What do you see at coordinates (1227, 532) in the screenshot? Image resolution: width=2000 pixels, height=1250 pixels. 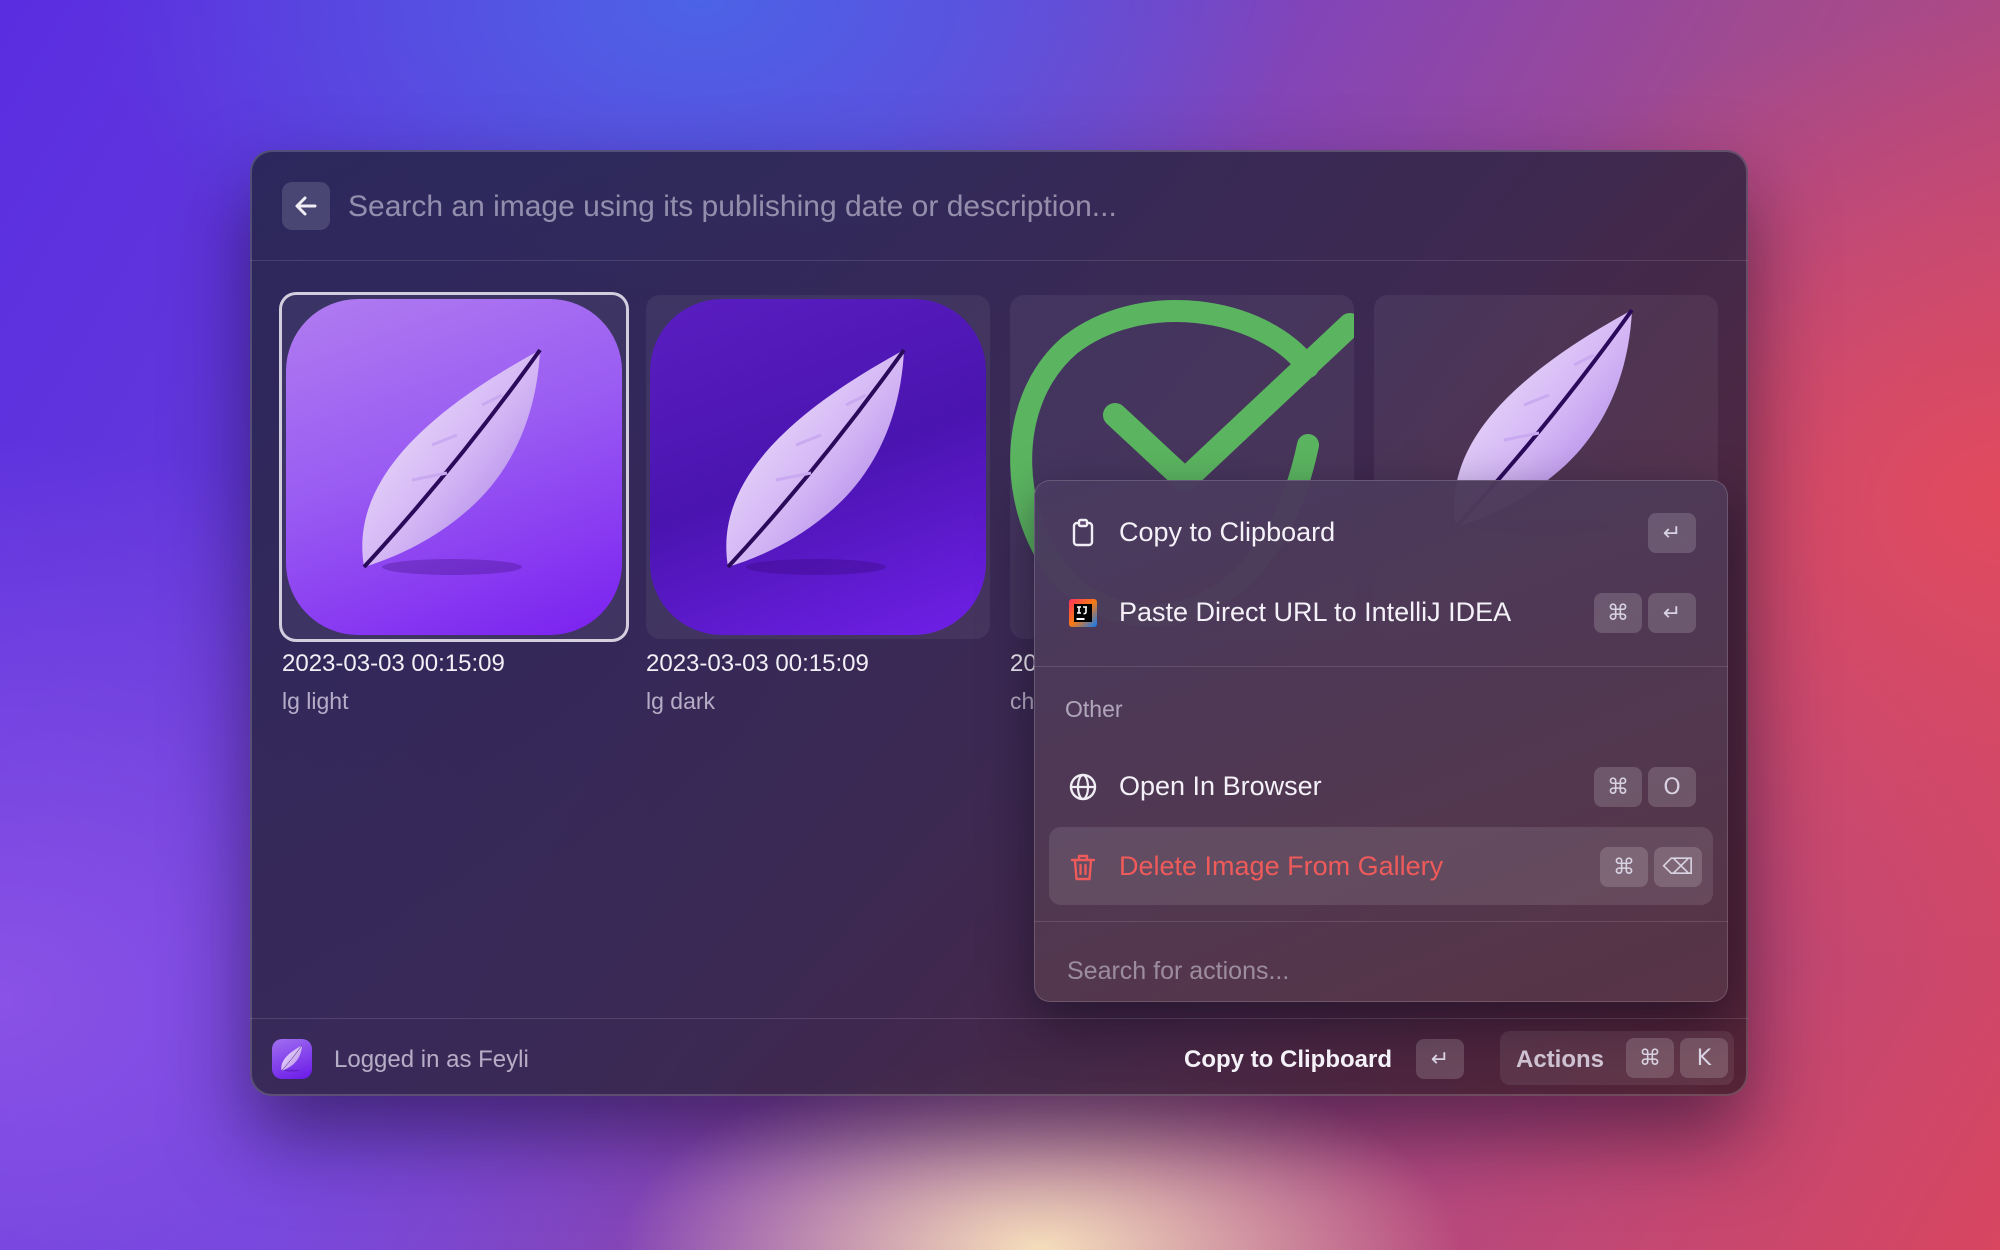 I see `menu-item-label: Copy to Clipboard` at bounding box center [1227, 532].